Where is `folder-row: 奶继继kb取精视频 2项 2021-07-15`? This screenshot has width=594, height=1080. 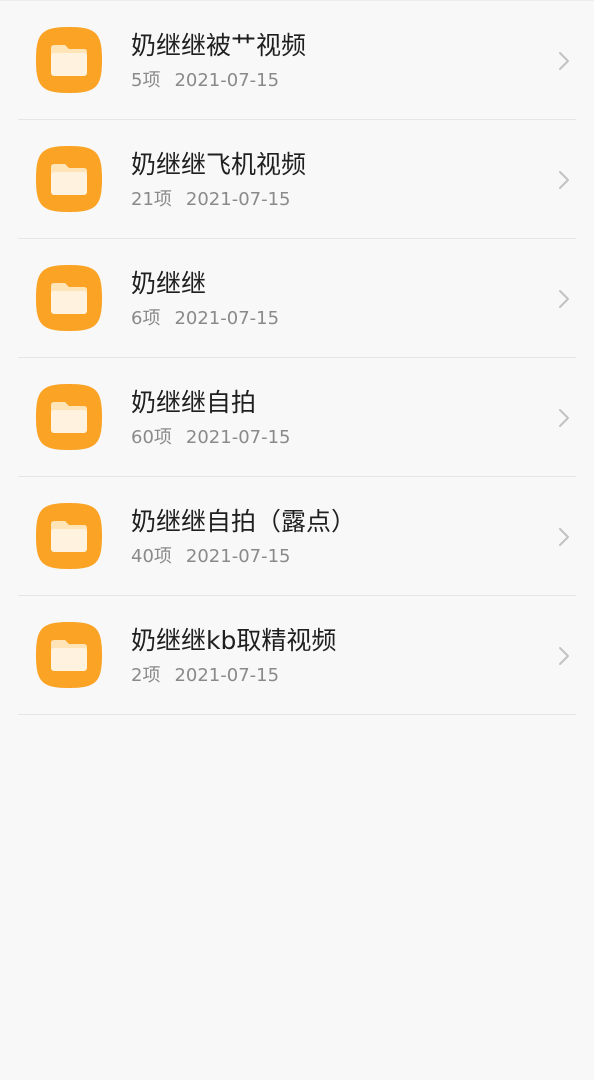
folder-row: 奶继继kb取精视频 2项 2021-07-15 is located at coordinates (297, 655).